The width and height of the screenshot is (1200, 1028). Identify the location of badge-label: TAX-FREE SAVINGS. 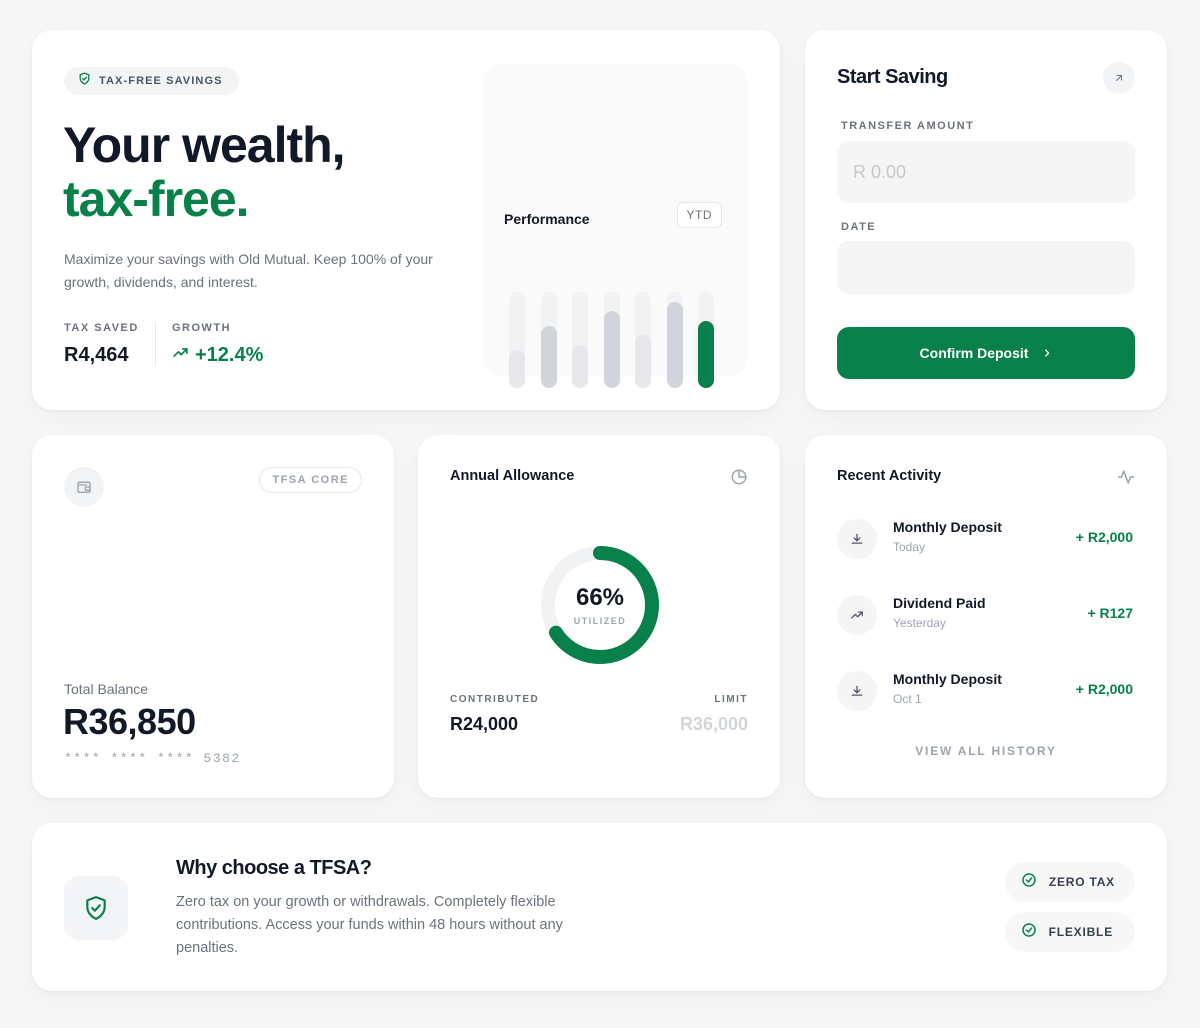
(161, 81).